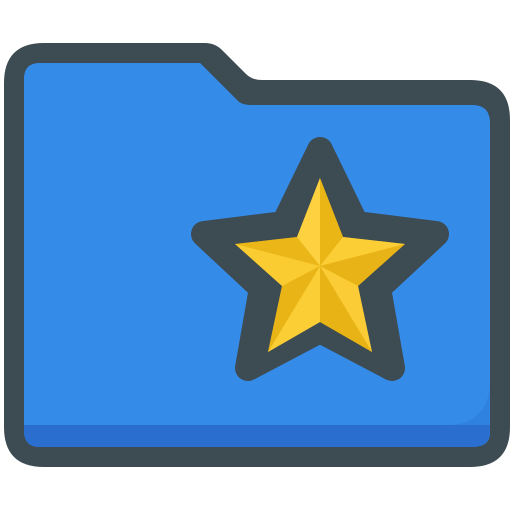 This screenshot has width=512, height=512. What do you see at coordinates (257, 436) in the screenshot?
I see `folder-bottom-band` at bounding box center [257, 436].